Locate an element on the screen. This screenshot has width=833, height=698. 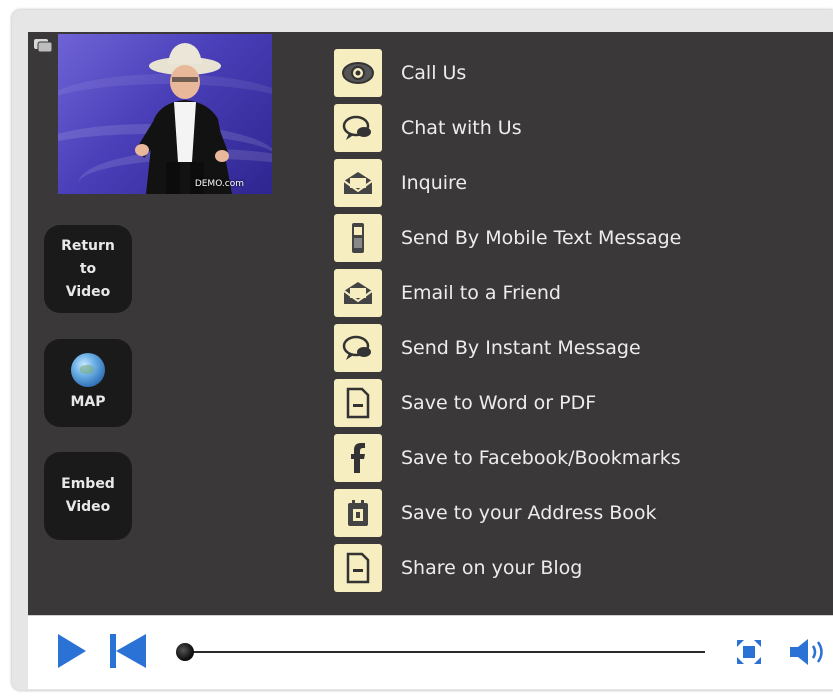
menu-item-call-us: Call Us is located at coordinates (544, 73).